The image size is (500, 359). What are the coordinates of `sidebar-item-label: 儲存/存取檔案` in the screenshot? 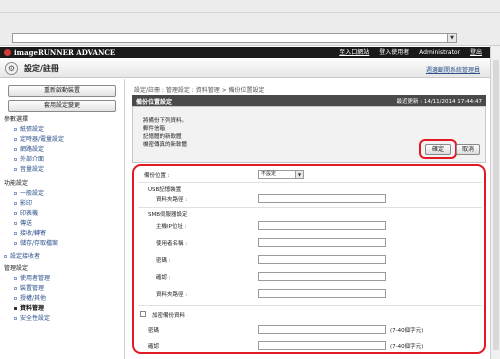 It's located at (39, 243).